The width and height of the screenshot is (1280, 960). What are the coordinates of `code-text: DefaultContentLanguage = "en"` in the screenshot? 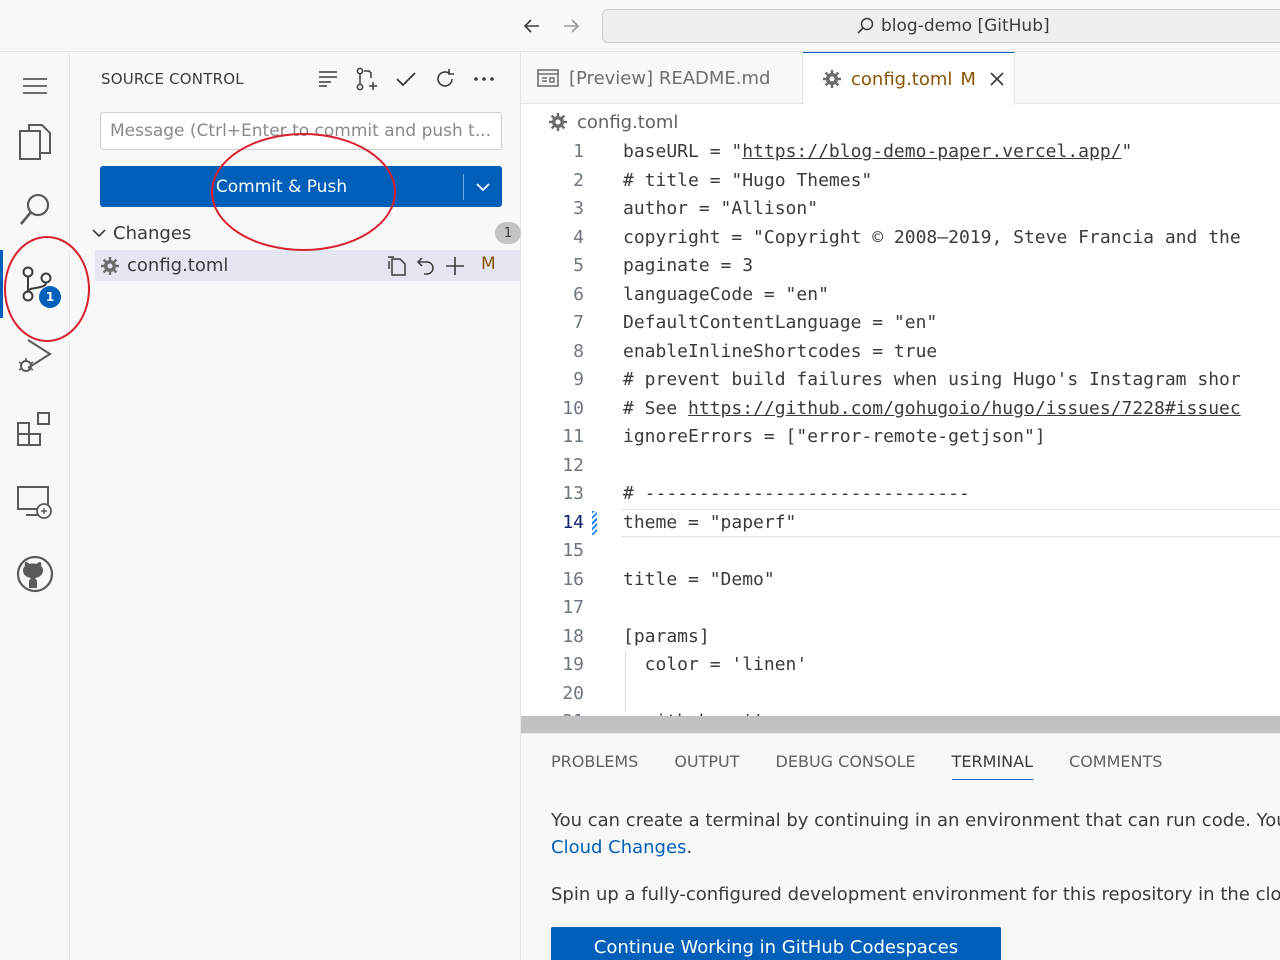 It's located at (780, 323).